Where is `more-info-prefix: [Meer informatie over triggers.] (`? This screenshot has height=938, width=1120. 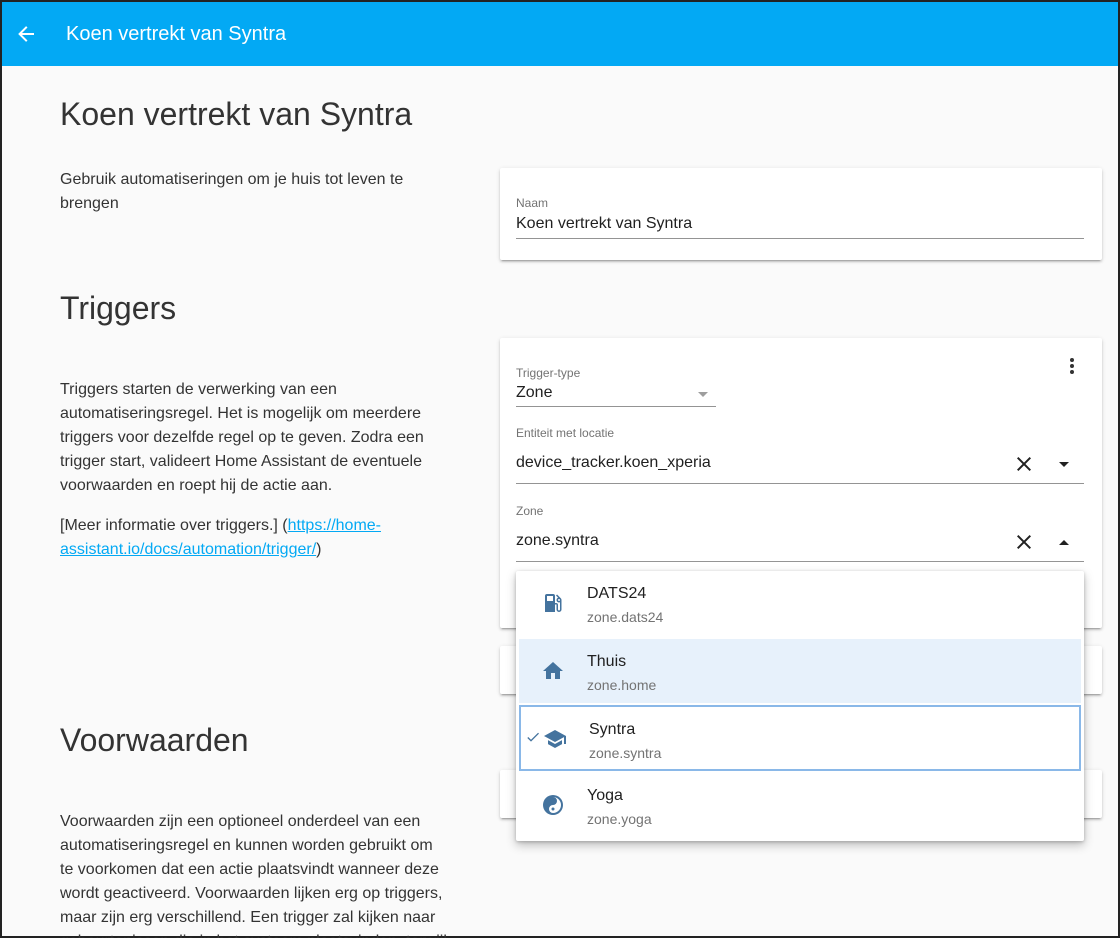 more-info-prefix: [Meer informatie over triggers.] ( is located at coordinates (174, 525).